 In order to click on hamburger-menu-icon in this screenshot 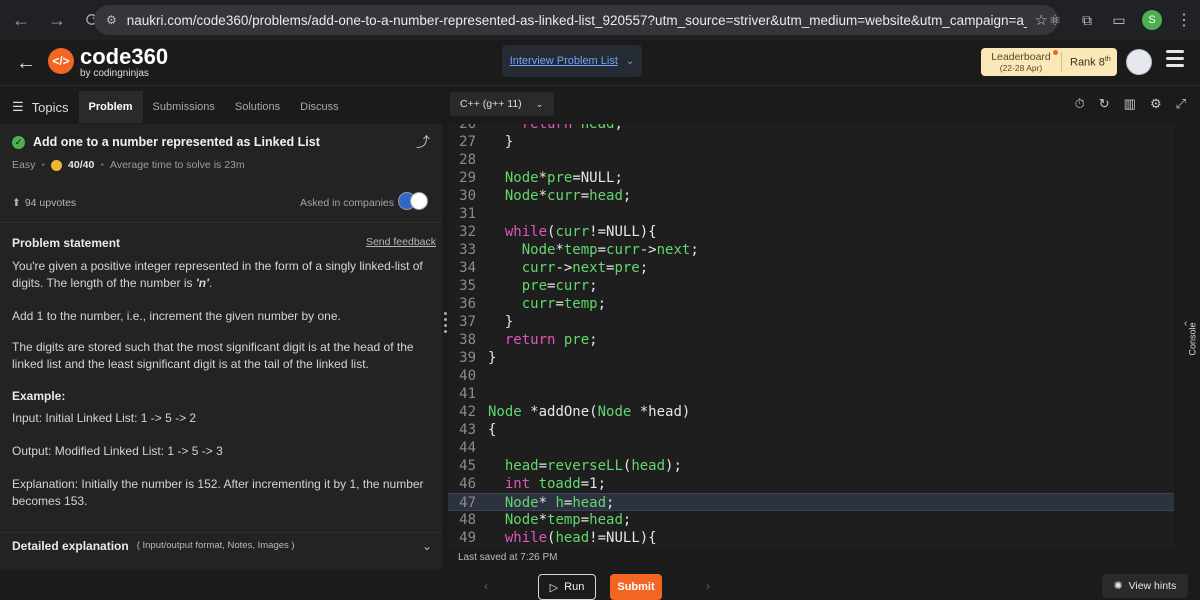, I will do `click(1175, 60)`.